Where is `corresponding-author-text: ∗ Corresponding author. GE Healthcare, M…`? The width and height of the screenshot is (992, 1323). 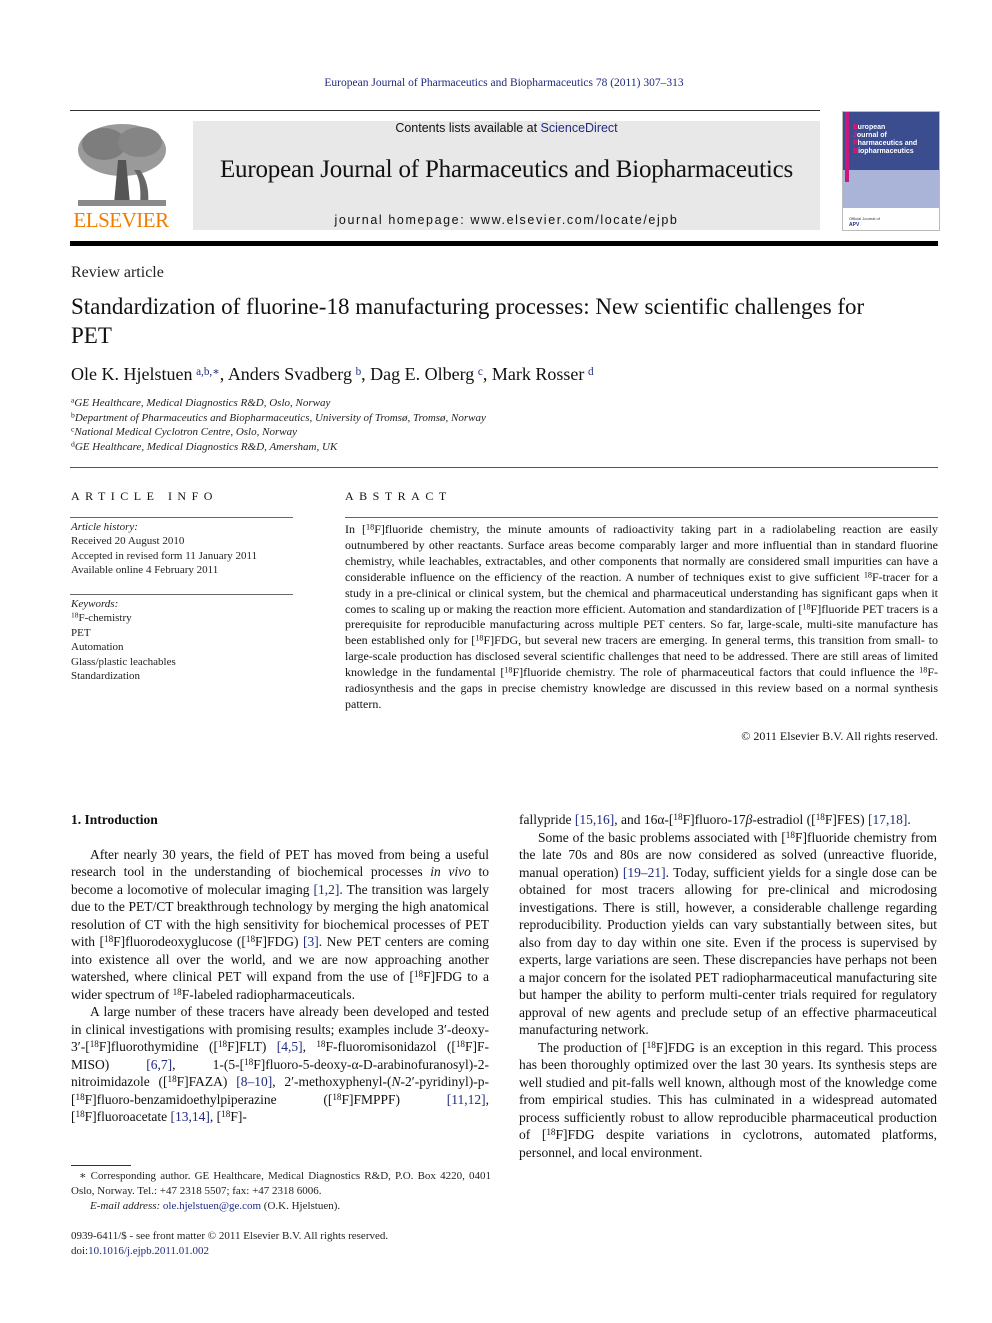 corresponding-author-text: ∗ Corresponding author. GE Healthcare, M… is located at coordinates (281, 1183).